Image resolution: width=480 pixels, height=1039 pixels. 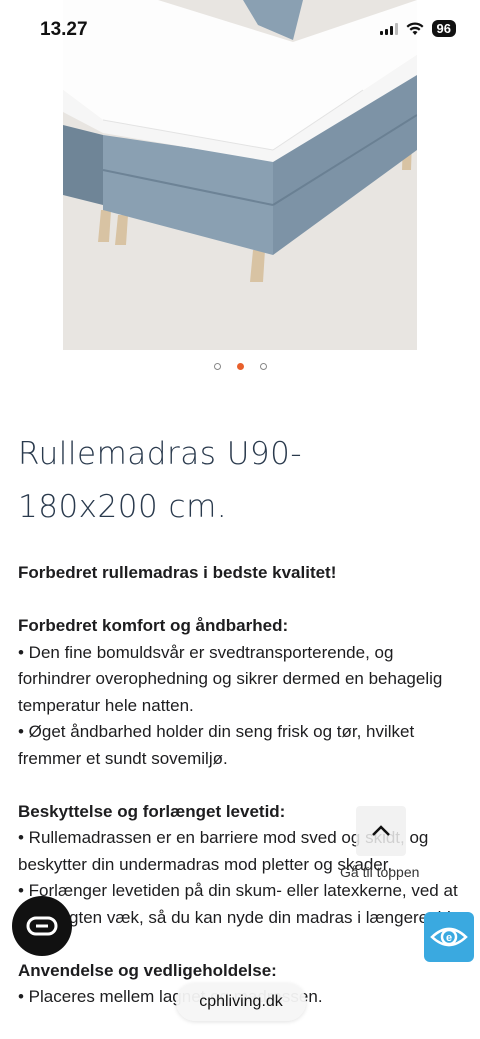 I want to click on description-intro: Forbedret rullemadras i bedste kvalitet!, so click(x=177, y=572).